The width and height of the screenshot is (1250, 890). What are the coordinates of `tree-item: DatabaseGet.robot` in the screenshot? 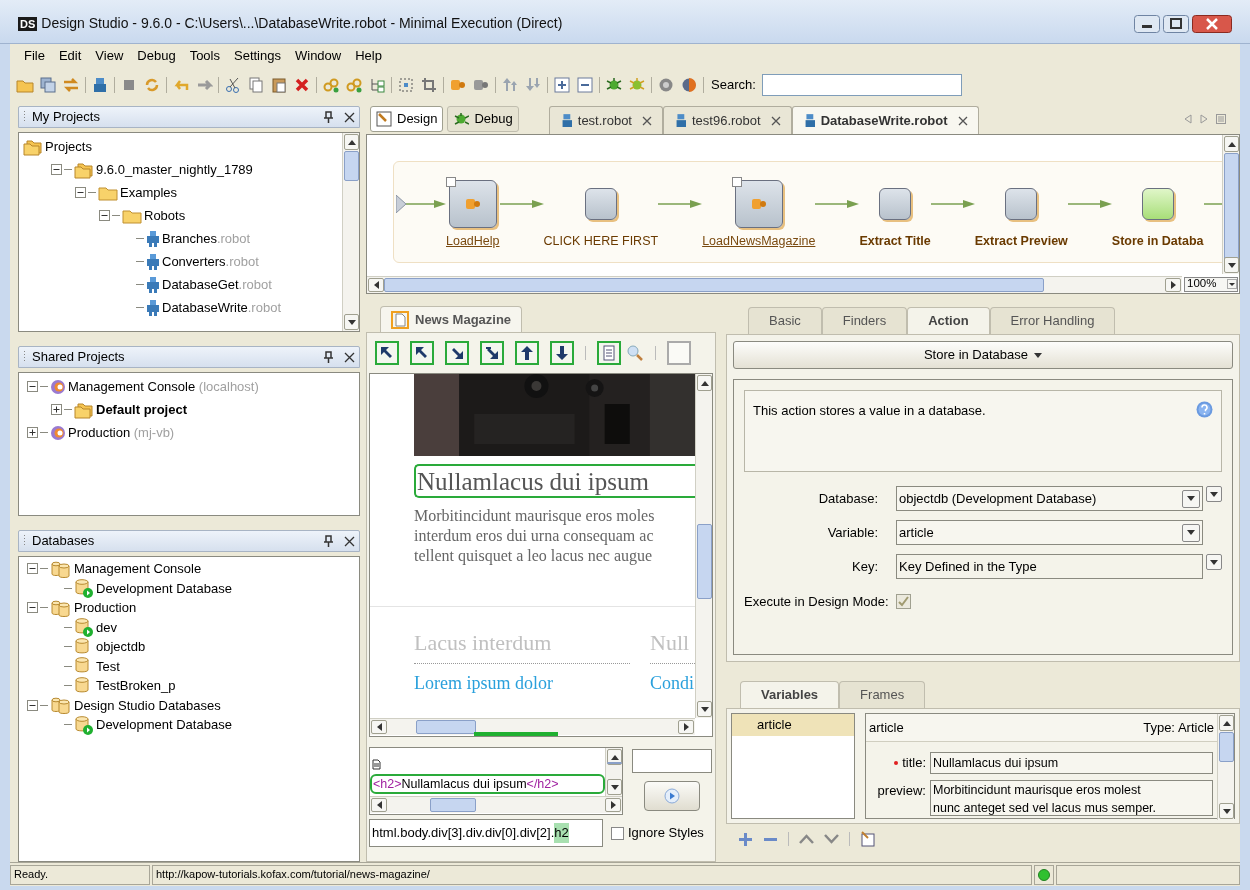 It's located at (217, 284).